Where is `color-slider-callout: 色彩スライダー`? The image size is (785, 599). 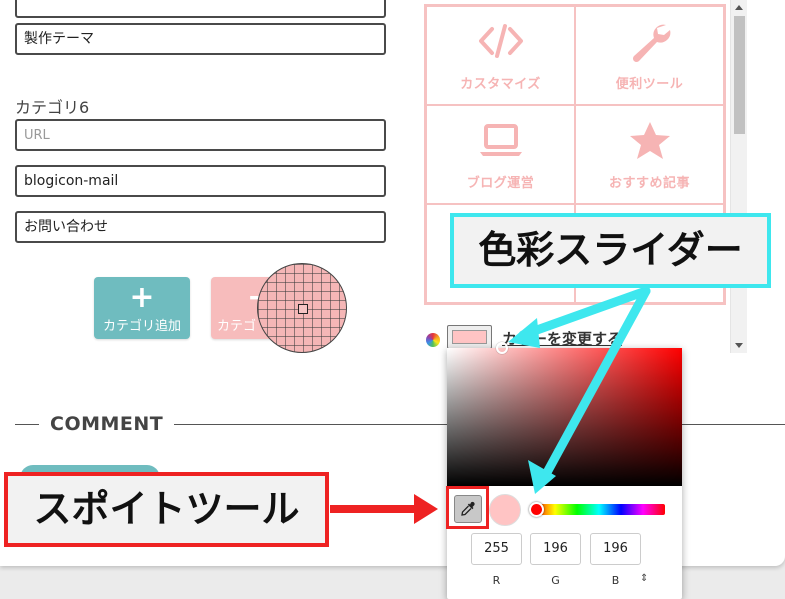
color-slider-callout: 色彩スライダー is located at coordinates (610, 250).